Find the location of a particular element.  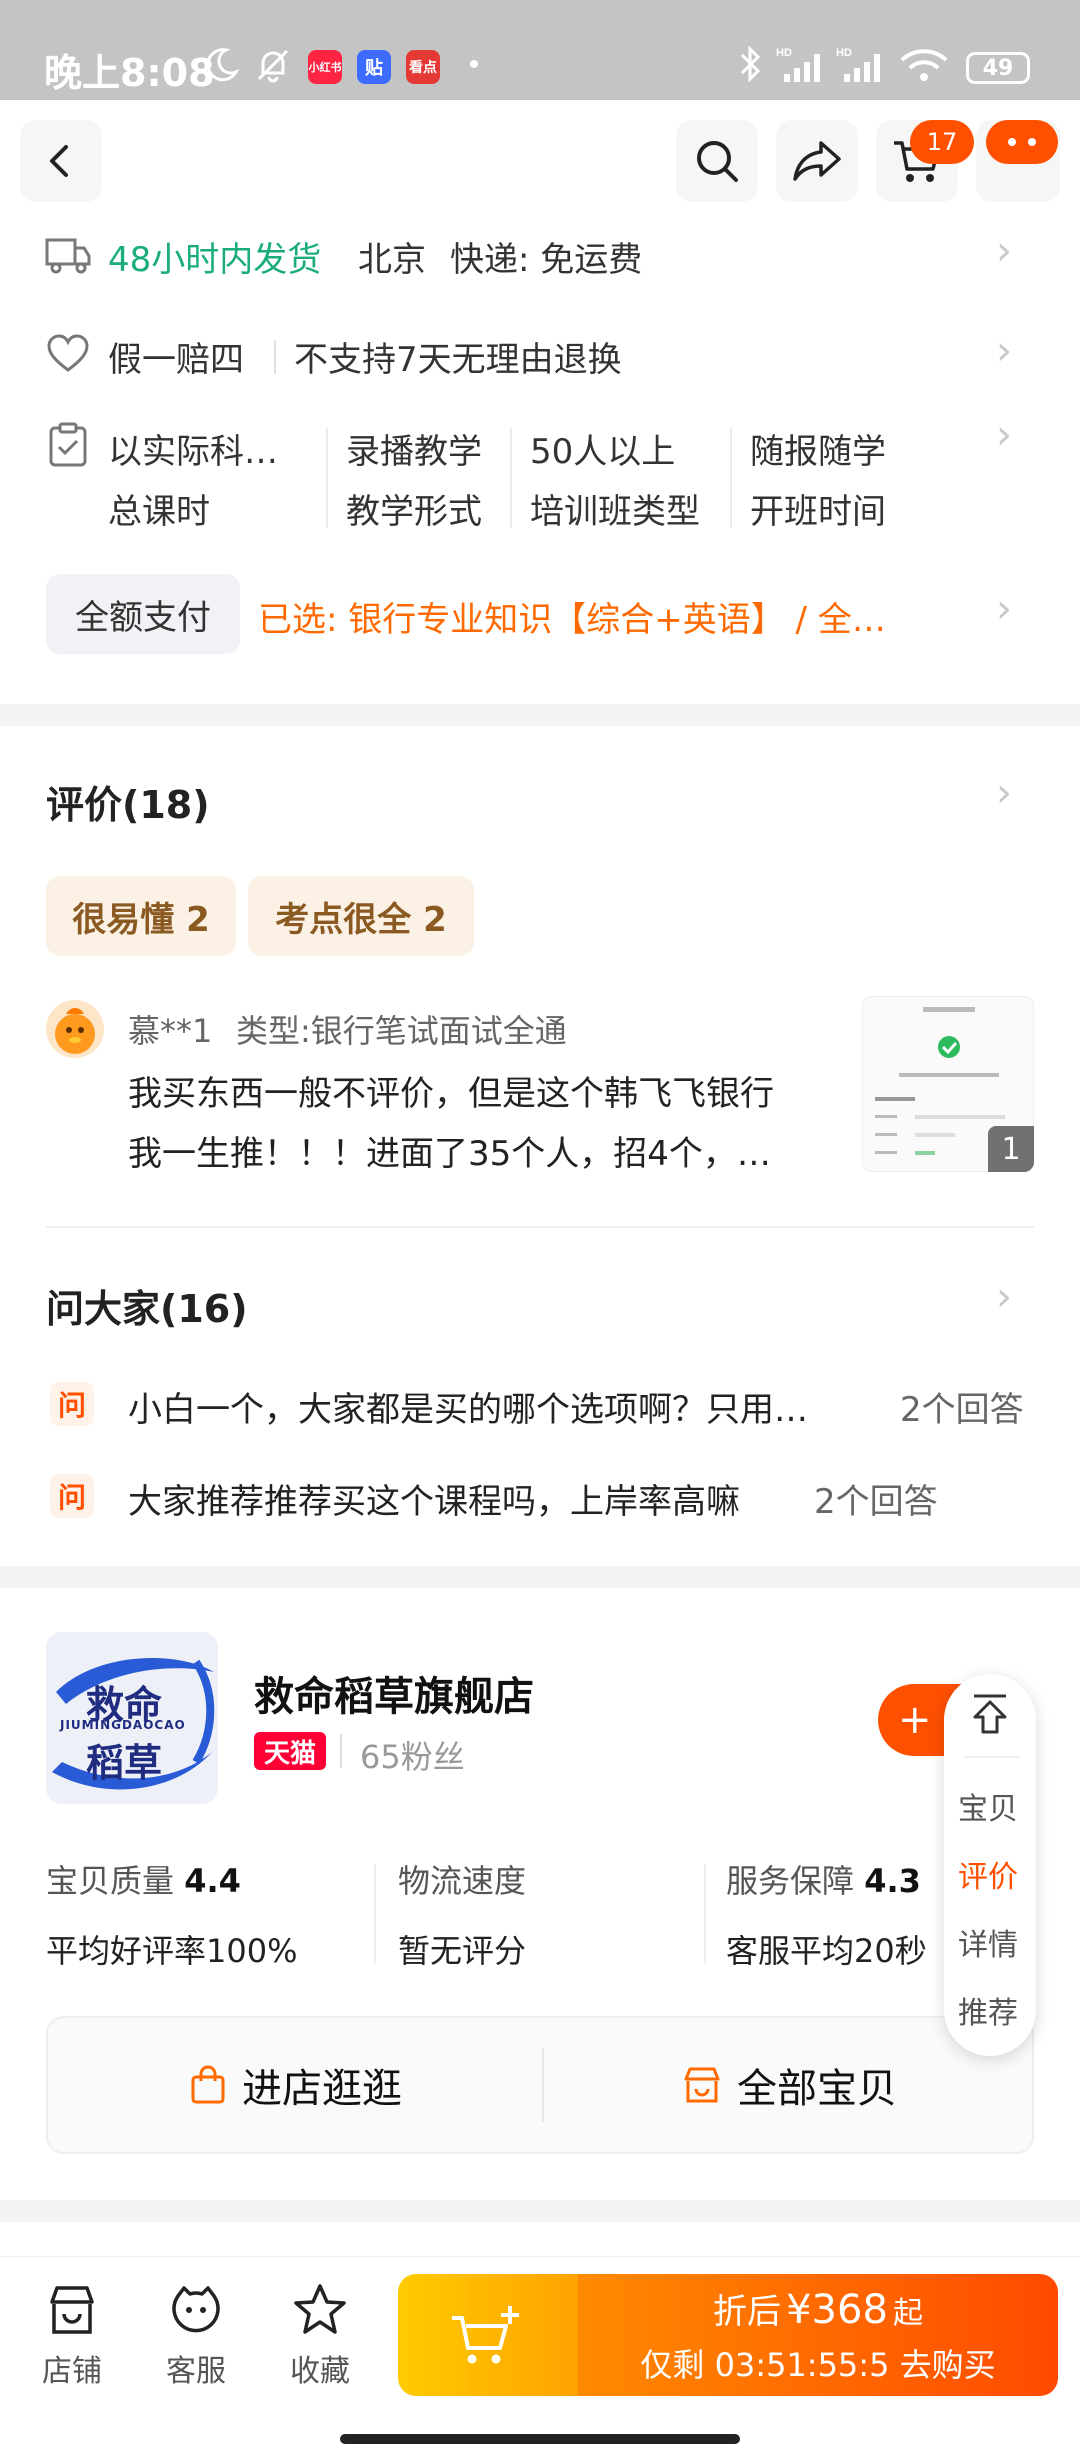

float-nav-item: 推荐 is located at coordinates (988, 2010).